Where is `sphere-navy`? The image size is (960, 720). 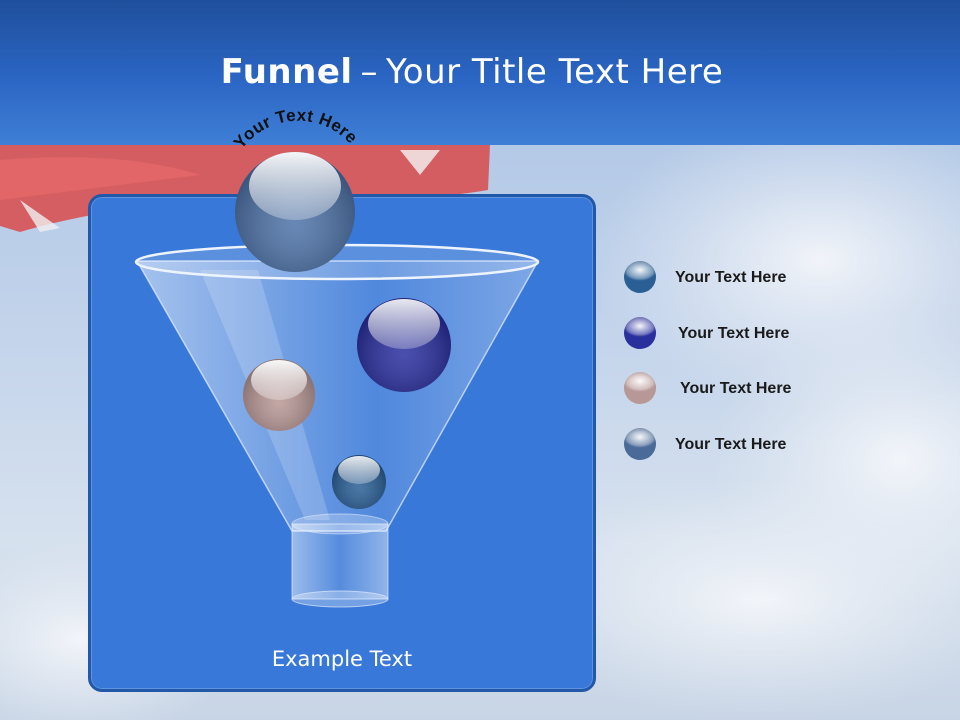
sphere-navy is located at coordinates (404, 345).